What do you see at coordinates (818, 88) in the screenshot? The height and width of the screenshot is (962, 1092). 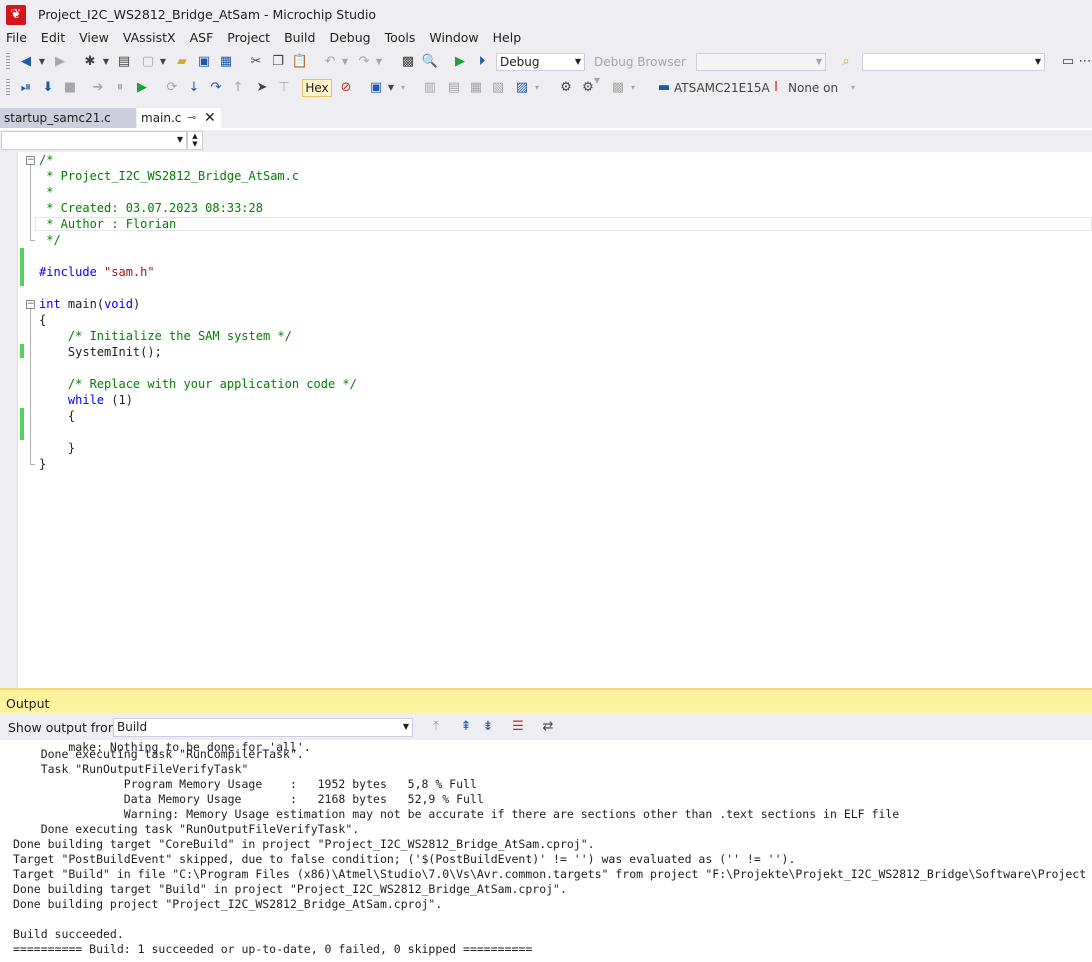 I see `tool-button: None on` at bounding box center [818, 88].